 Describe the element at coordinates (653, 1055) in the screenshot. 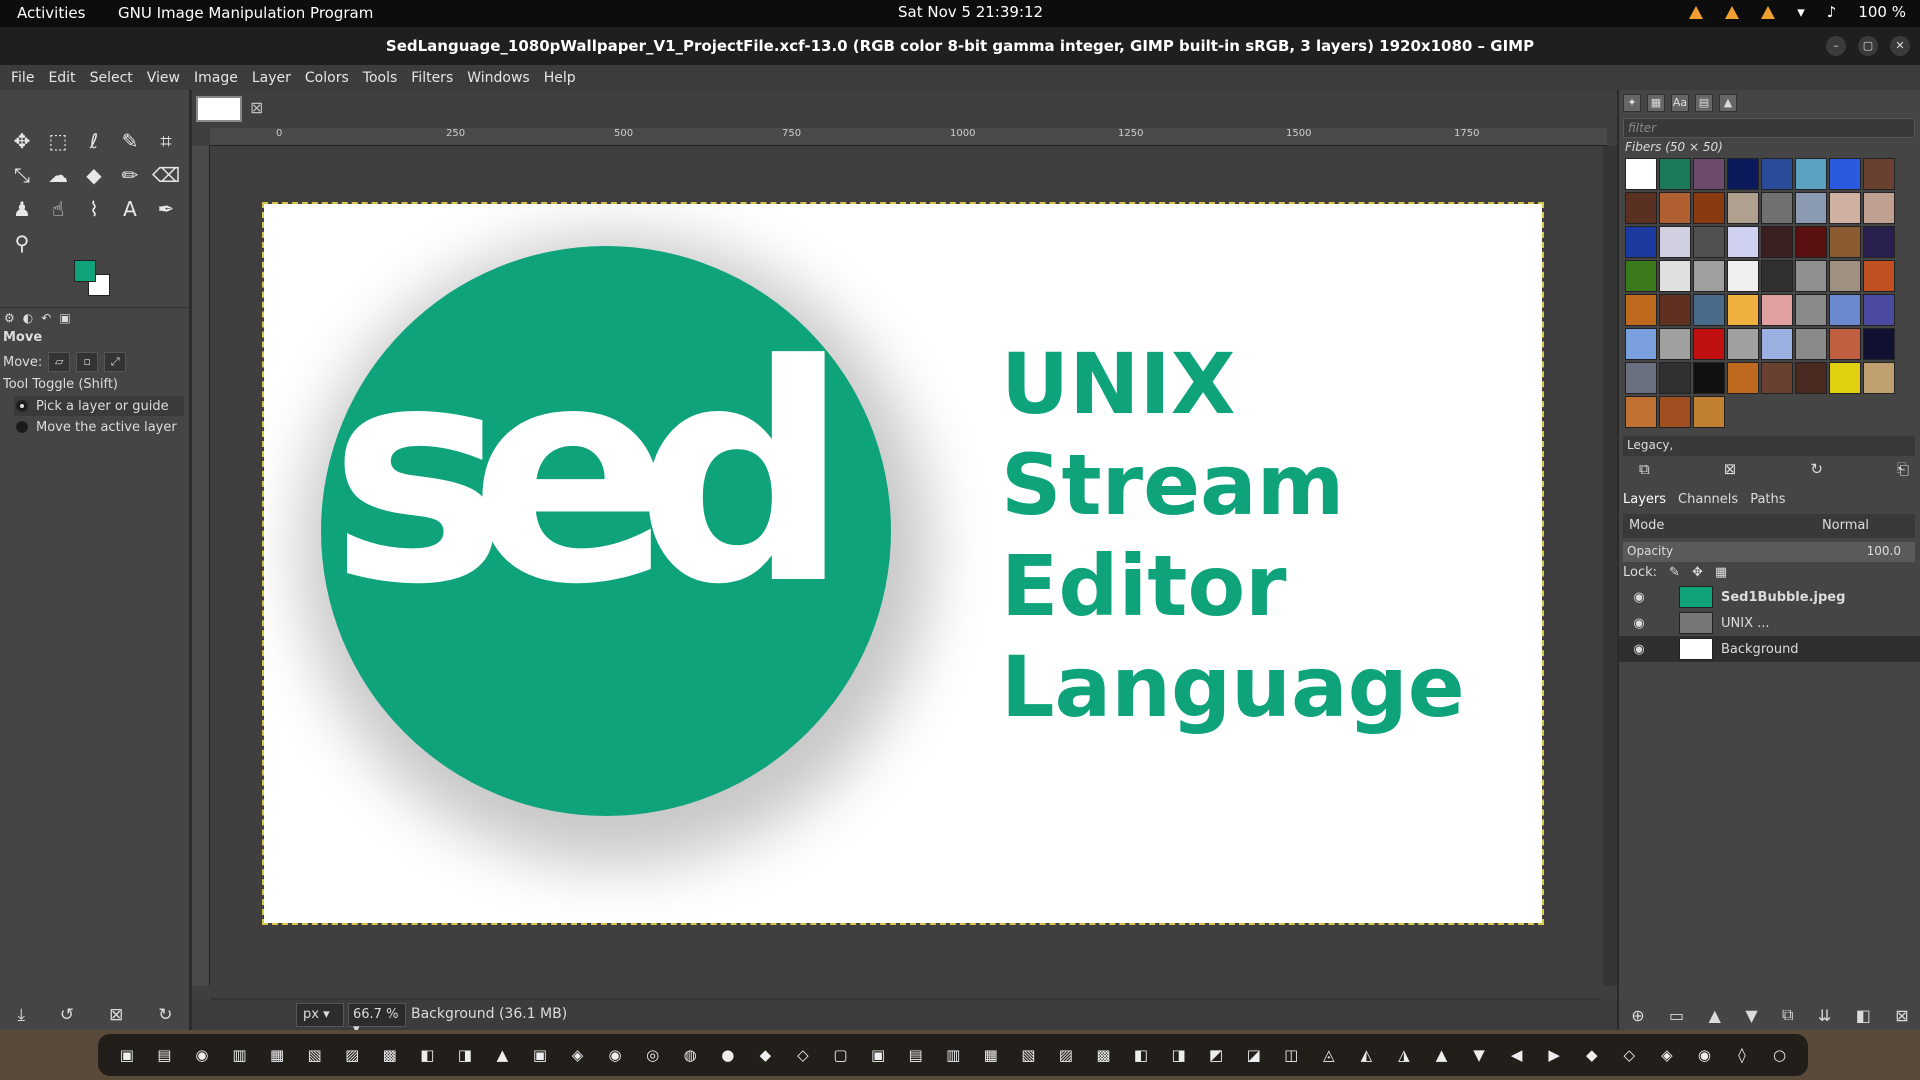

I see `taskbar-app-icon: ◎` at that location.